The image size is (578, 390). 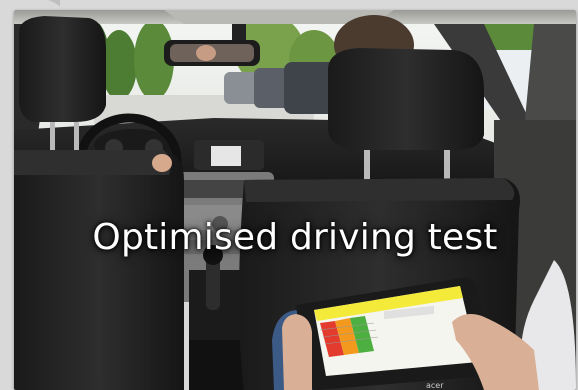 I want to click on left-hand, so click(x=297, y=352).